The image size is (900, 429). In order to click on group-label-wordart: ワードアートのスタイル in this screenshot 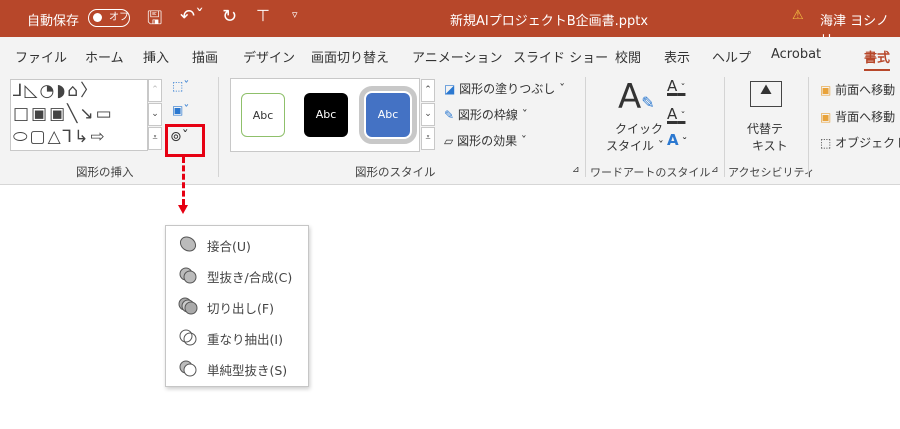, I will do `click(650, 172)`.